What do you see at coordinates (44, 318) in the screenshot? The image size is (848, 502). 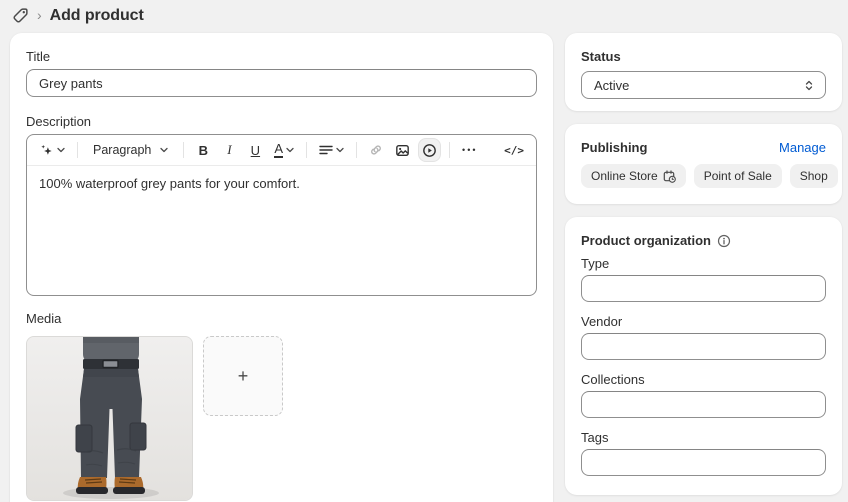 I see `media-label: Media` at bounding box center [44, 318].